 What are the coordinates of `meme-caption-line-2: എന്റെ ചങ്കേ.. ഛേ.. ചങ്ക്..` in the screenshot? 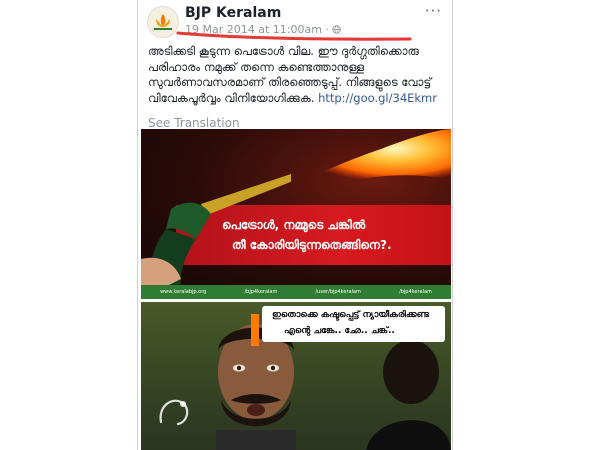 It's located at (339, 331).